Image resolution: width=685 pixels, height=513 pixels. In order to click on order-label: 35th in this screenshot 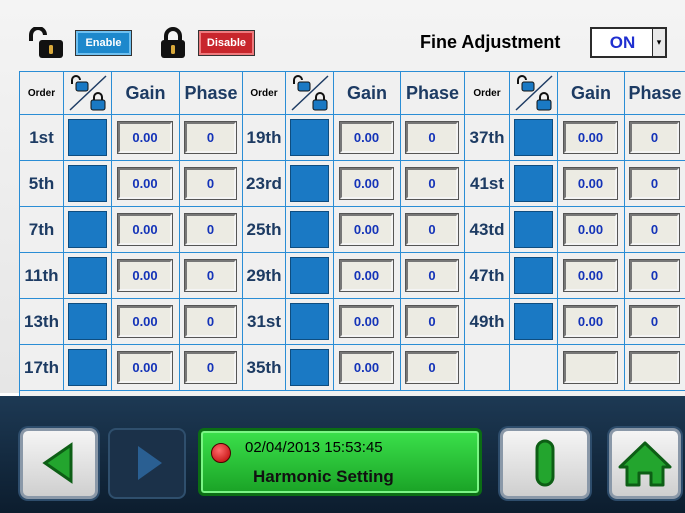, I will do `click(264, 368)`.